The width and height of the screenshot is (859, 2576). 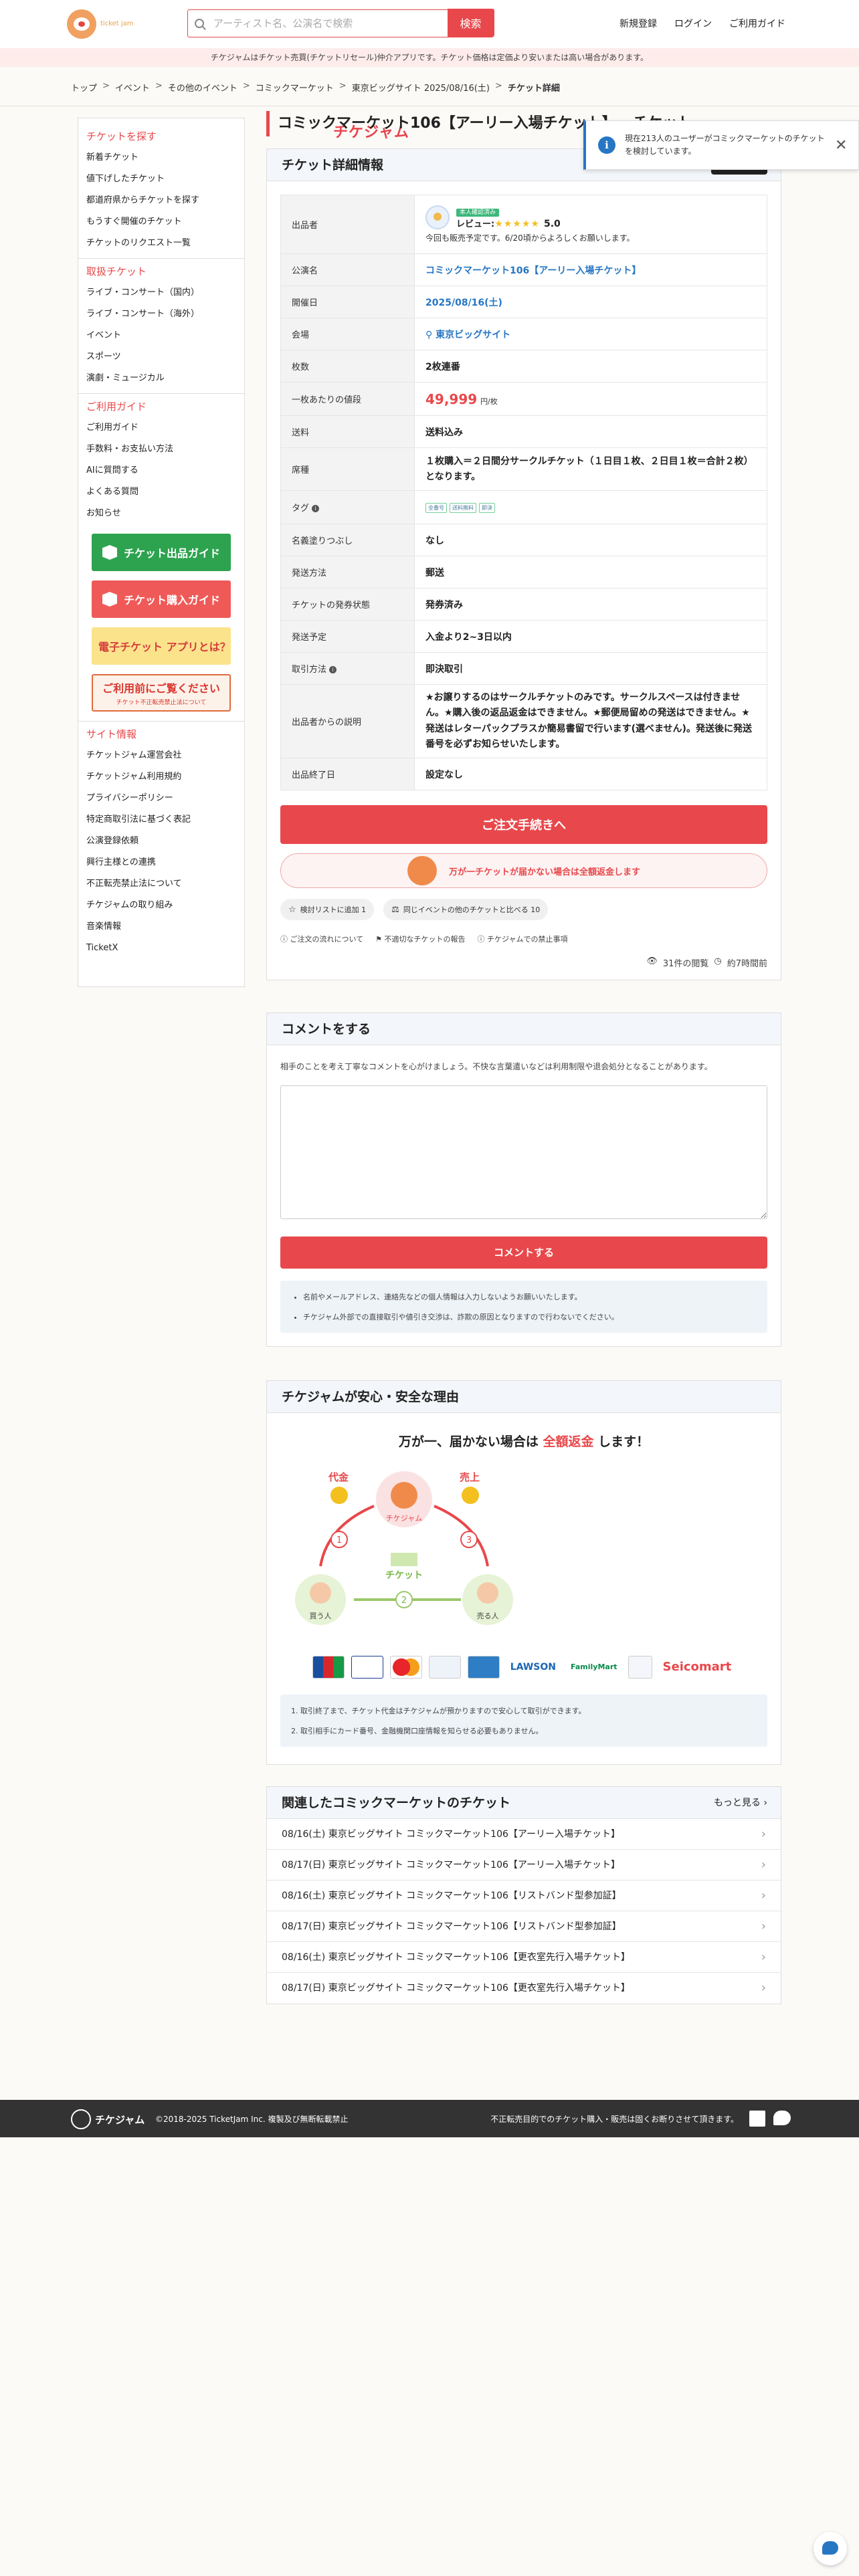 What do you see at coordinates (161, 314) in the screenshot?
I see `sidebar-item-live-overseas: ライブ・コンサート（海外）` at bounding box center [161, 314].